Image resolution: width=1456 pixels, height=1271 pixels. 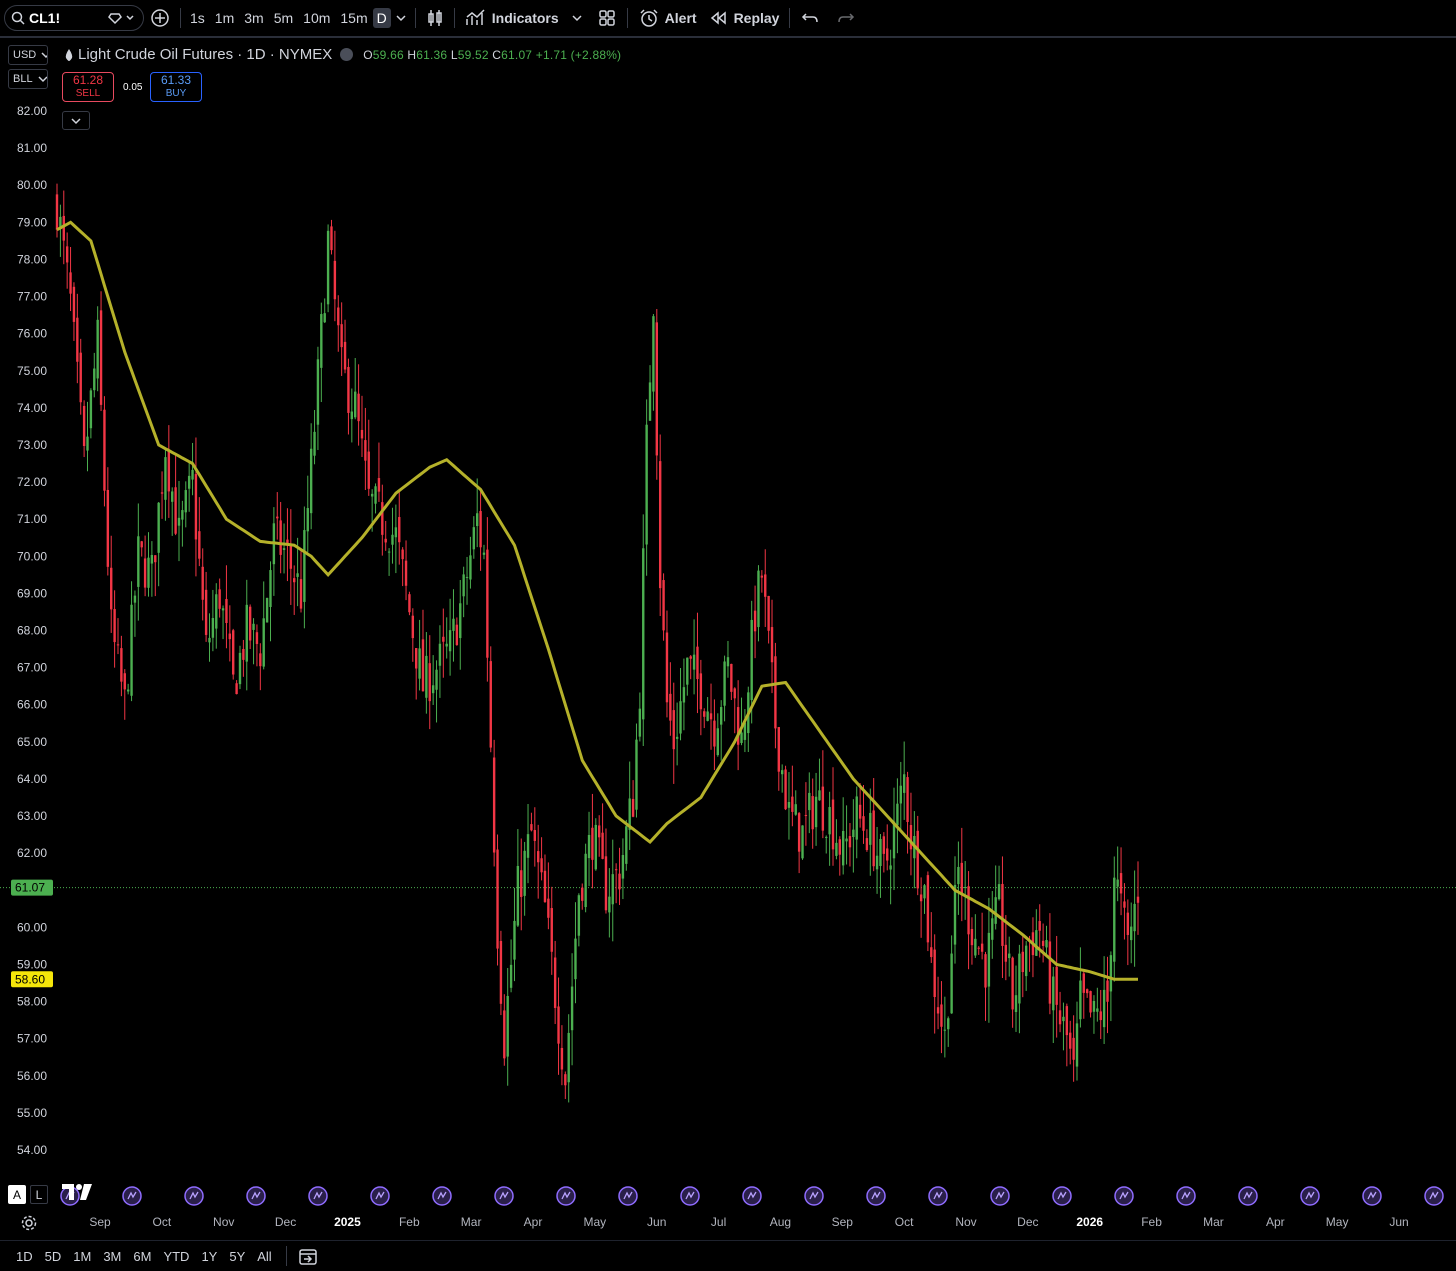 I want to click on collapse-legend-button, so click(x=76, y=120).